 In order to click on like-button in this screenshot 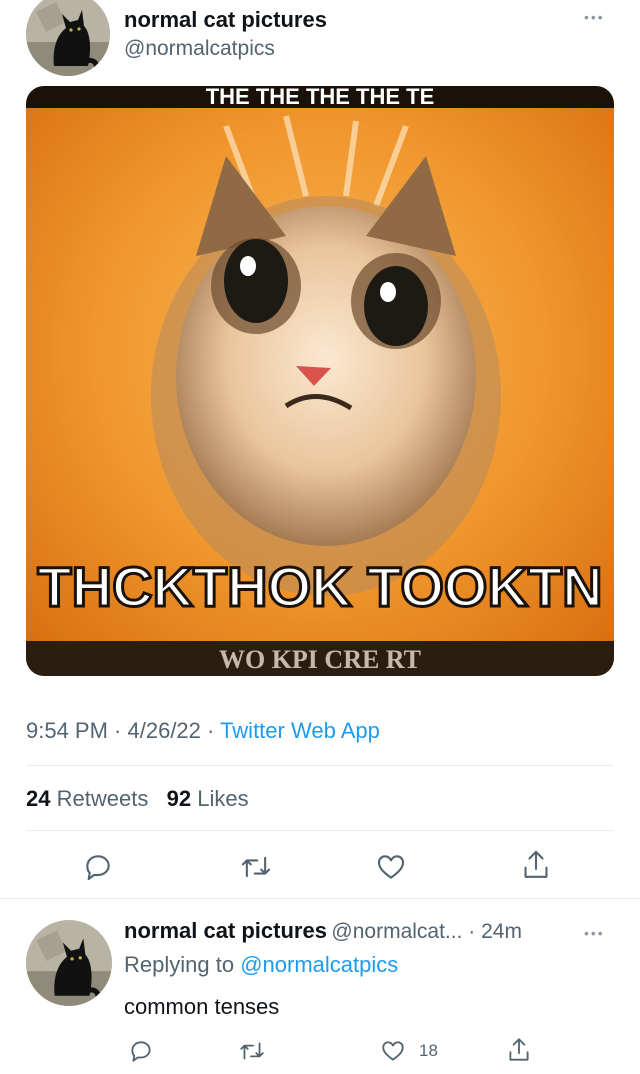, I will do `click(391, 867)`.